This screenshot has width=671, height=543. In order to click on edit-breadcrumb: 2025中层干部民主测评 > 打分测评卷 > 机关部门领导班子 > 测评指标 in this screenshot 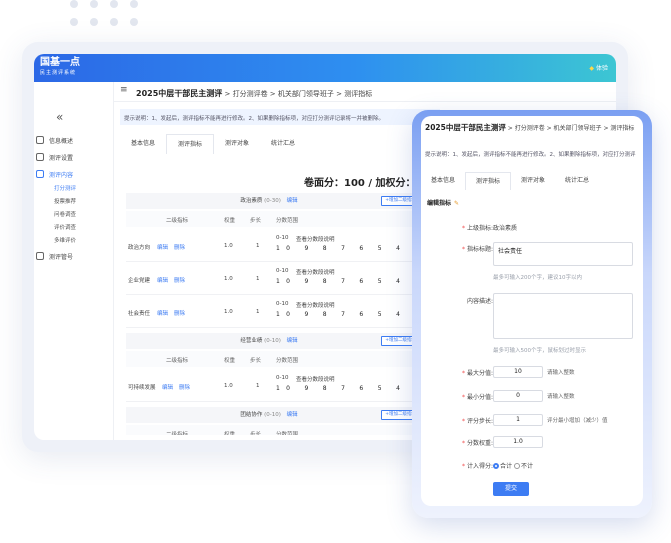, I will do `click(529, 127)`.